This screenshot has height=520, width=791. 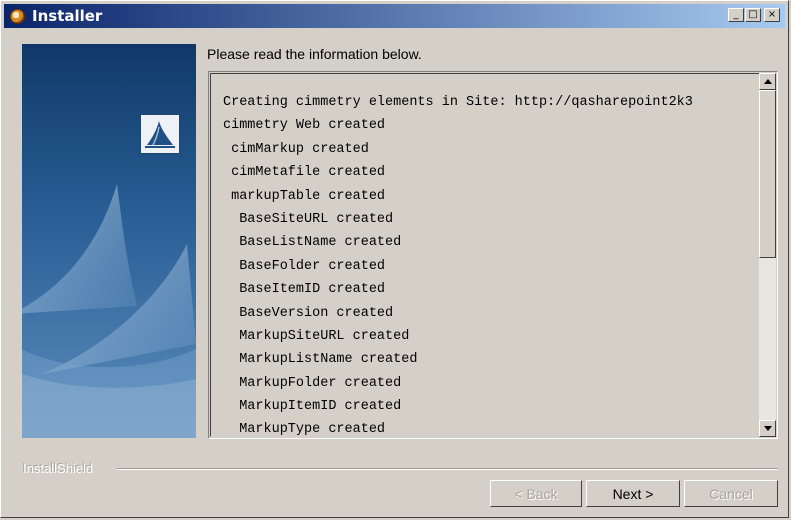 What do you see at coordinates (316, 336) in the screenshot?
I see `log-line: MarkupSiteURL created` at bounding box center [316, 336].